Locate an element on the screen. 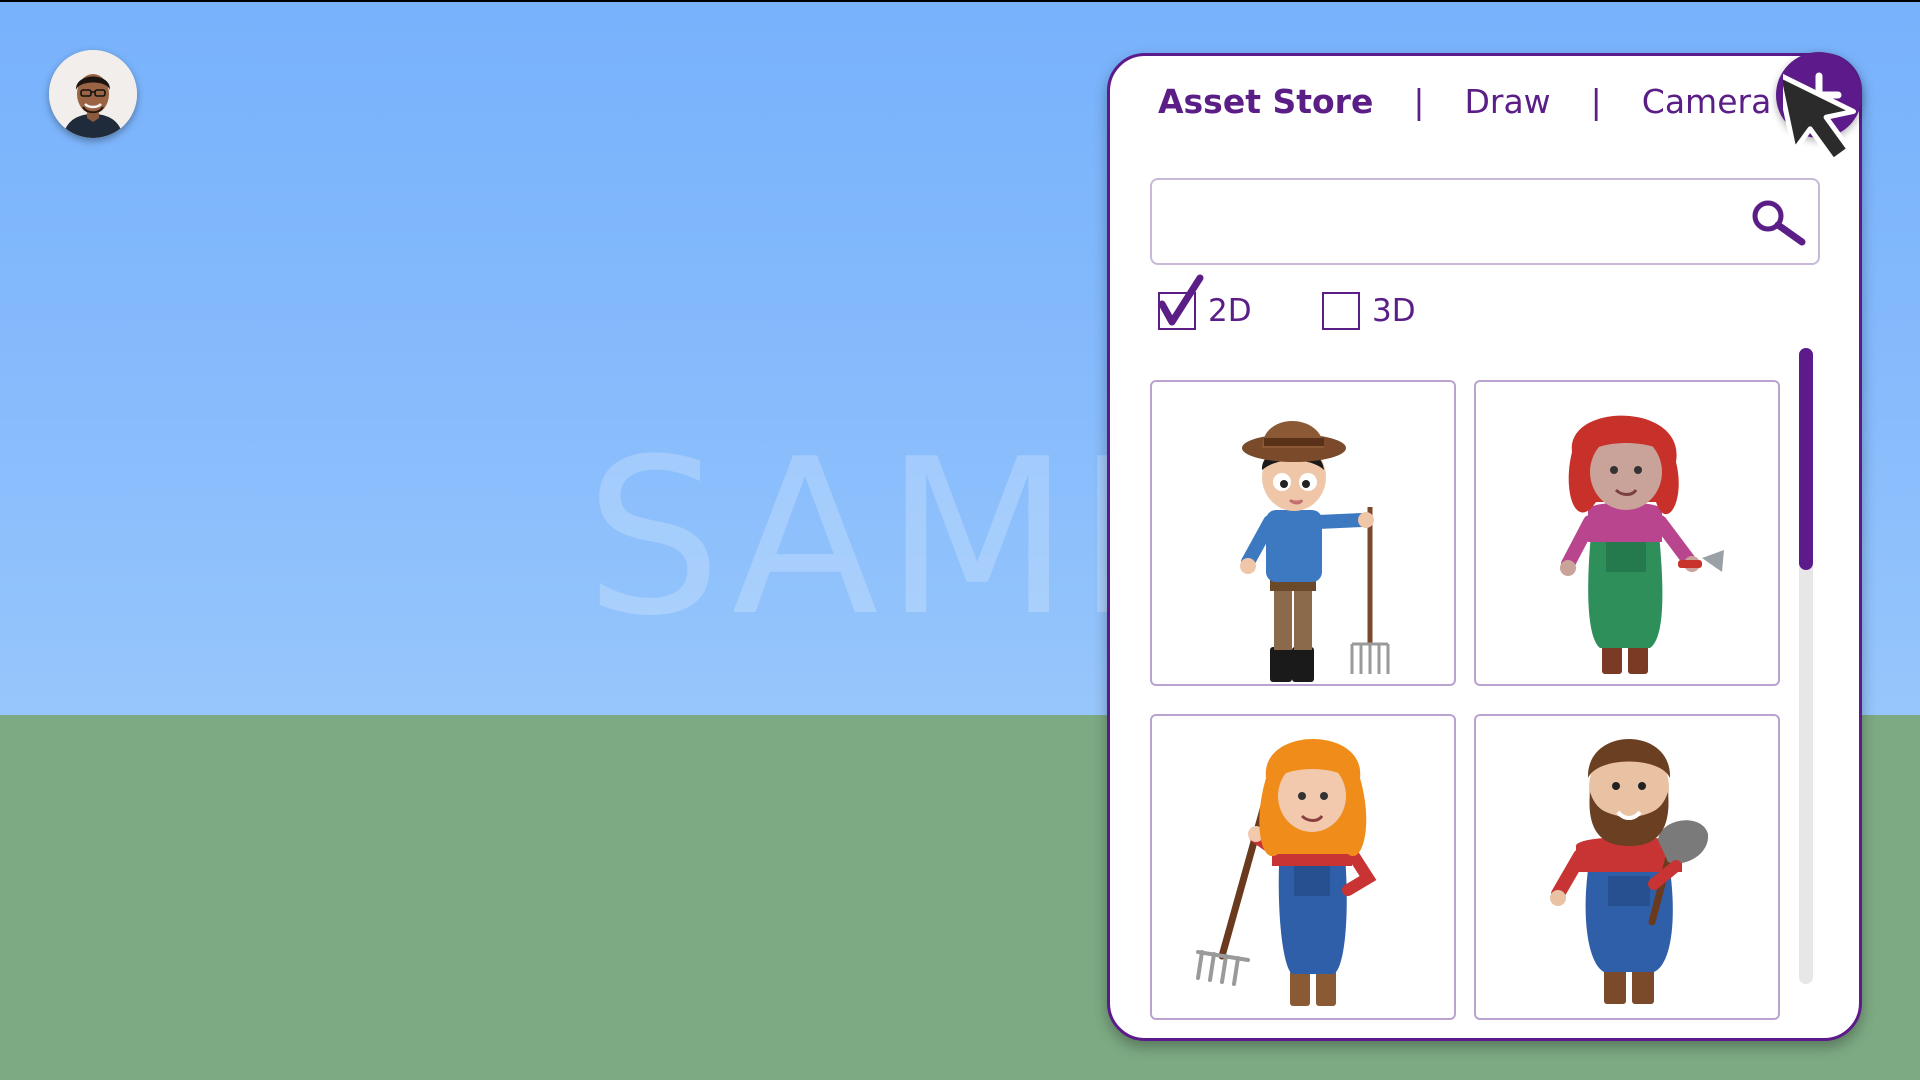  checkbox-unchecked-icon is located at coordinates (1341, 311).